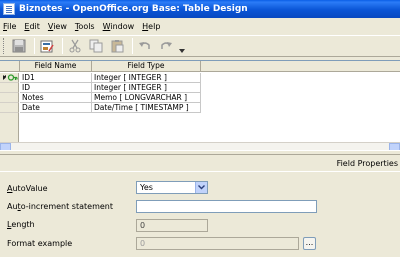 Image resolution: width=400 pixels, height=257 pixels. What do you see at coordinates (151, 26) in the screenshot?
I see `menu-help: Help` at bounding box center [151, 26].